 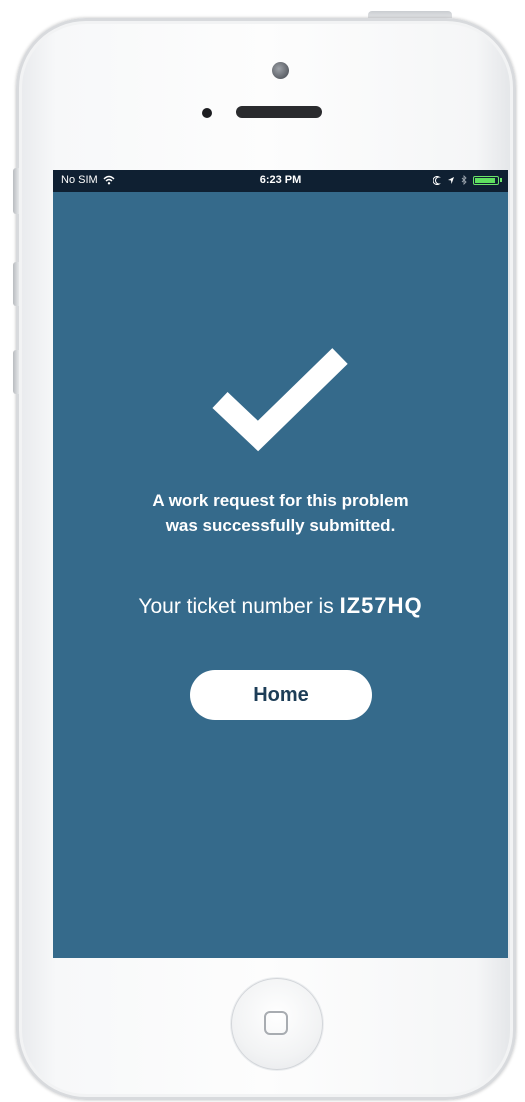 What do you see at coordinates (279, 112) in the screenshot?
I see `earpiece-speaker` at bounding box center [279, 112].